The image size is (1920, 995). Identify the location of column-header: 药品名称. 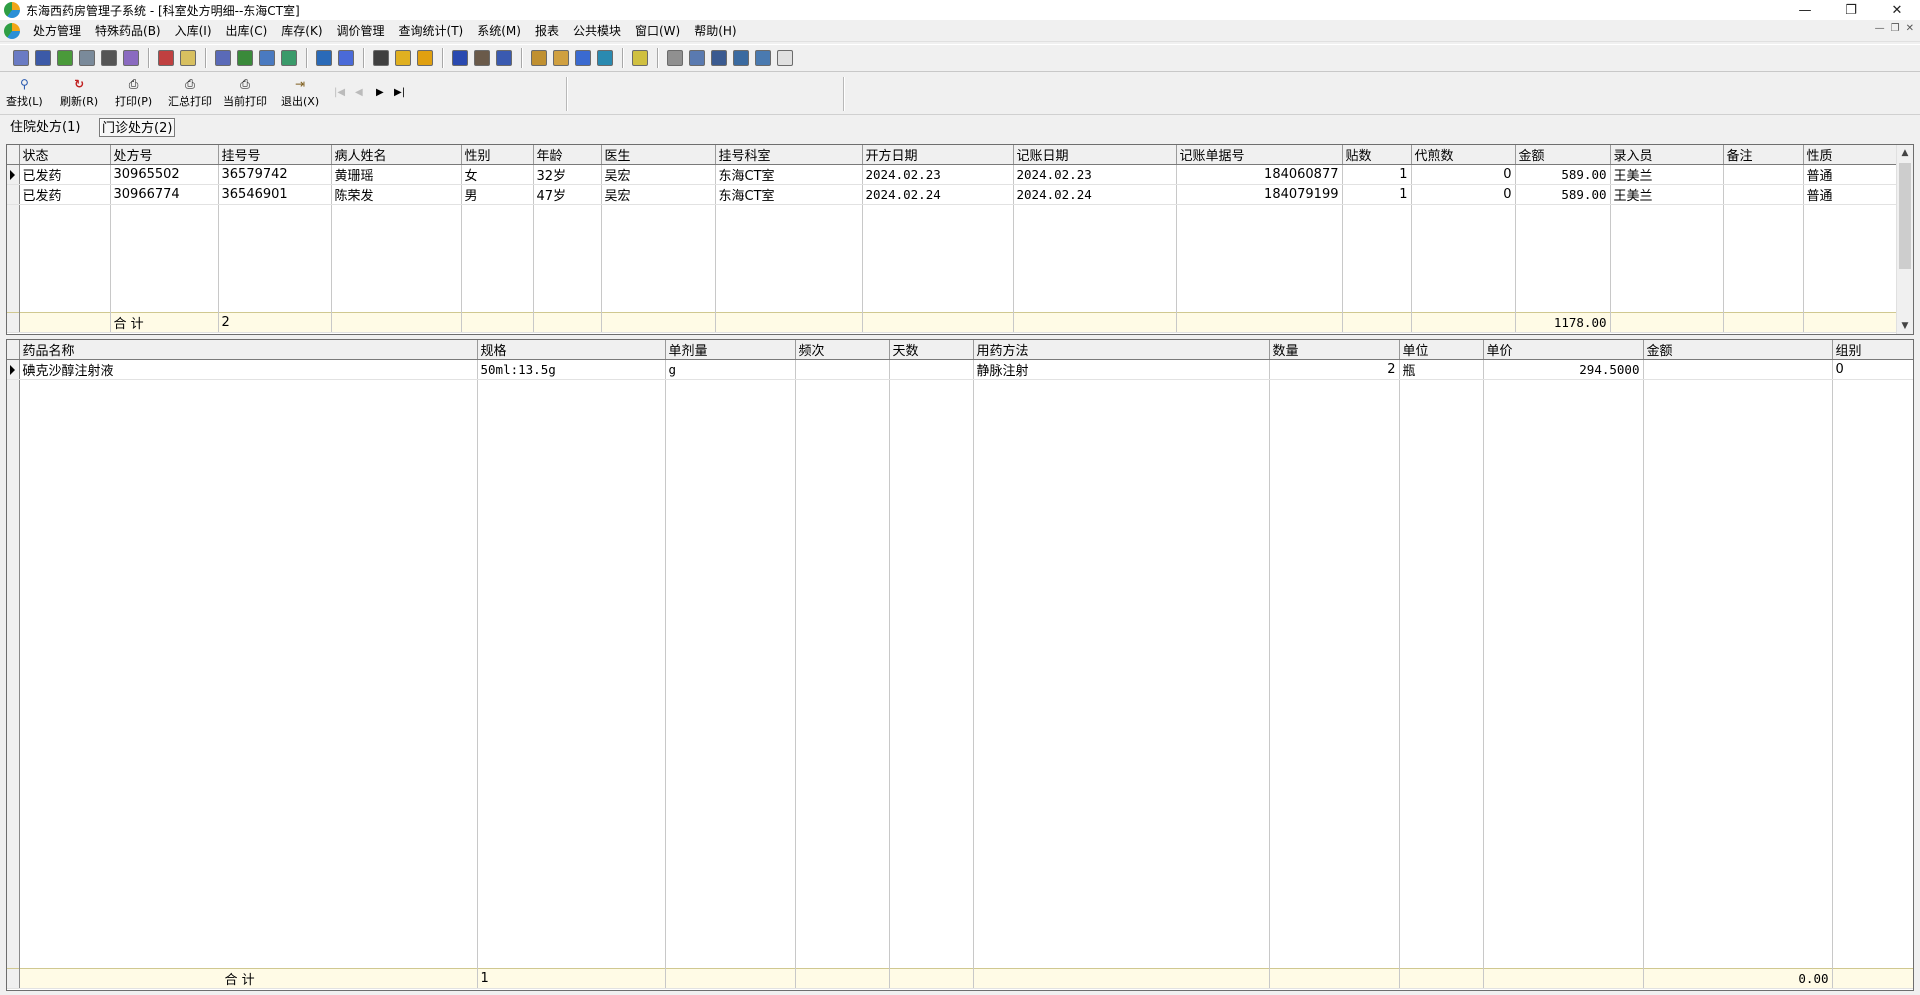
(248, 350).